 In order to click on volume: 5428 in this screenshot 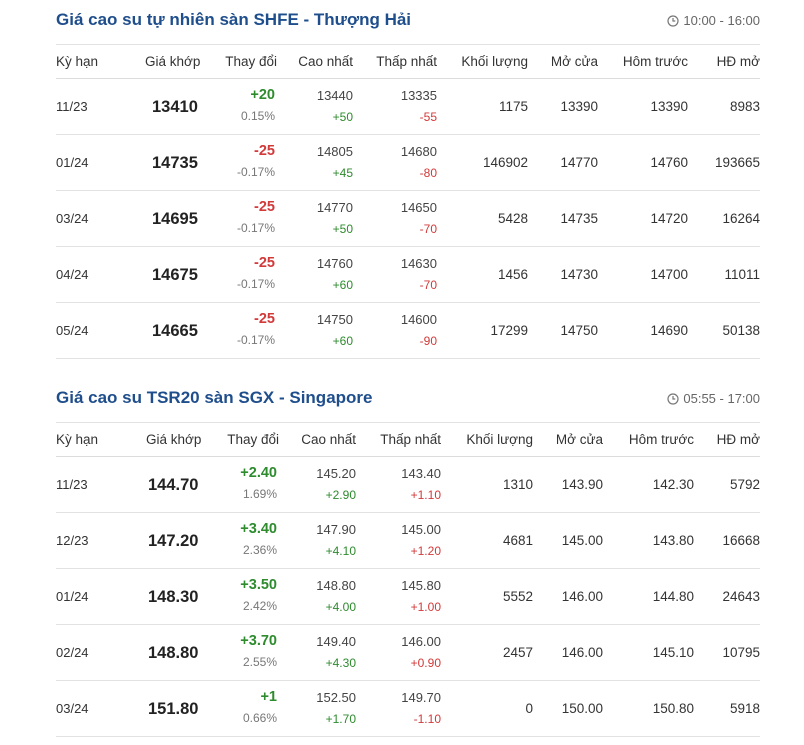, I will do `click(512, 218)`.